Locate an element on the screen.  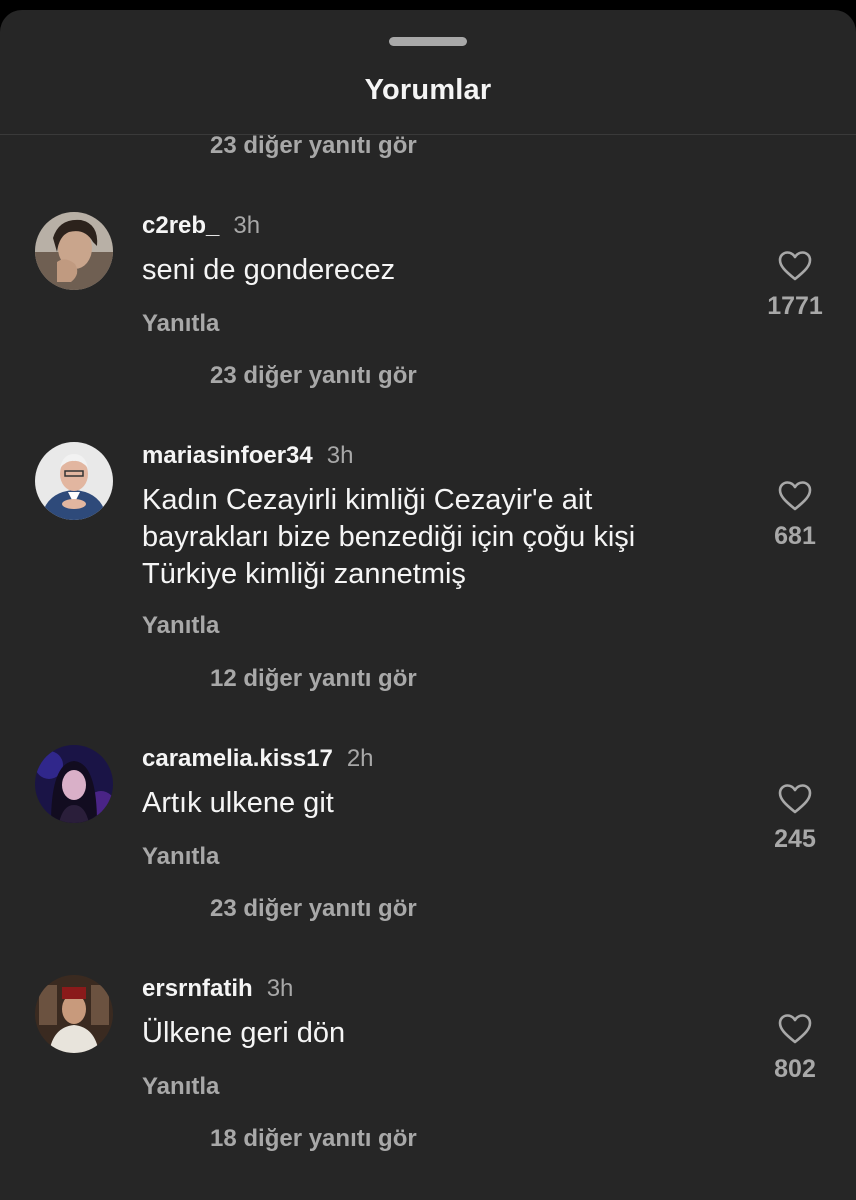
username: mariasinfoer34 is located at coordinates (227, 455).